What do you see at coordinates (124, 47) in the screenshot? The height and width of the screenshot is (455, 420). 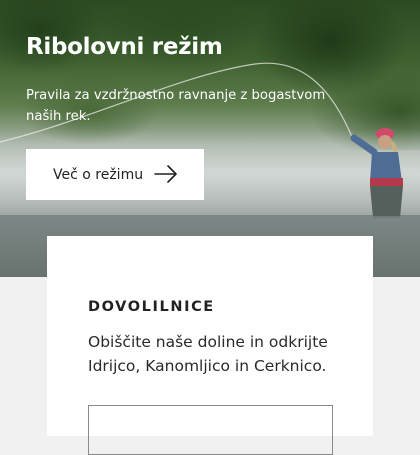 I see `page-title: Ribolovni režim` at bounding box center [124, 47].